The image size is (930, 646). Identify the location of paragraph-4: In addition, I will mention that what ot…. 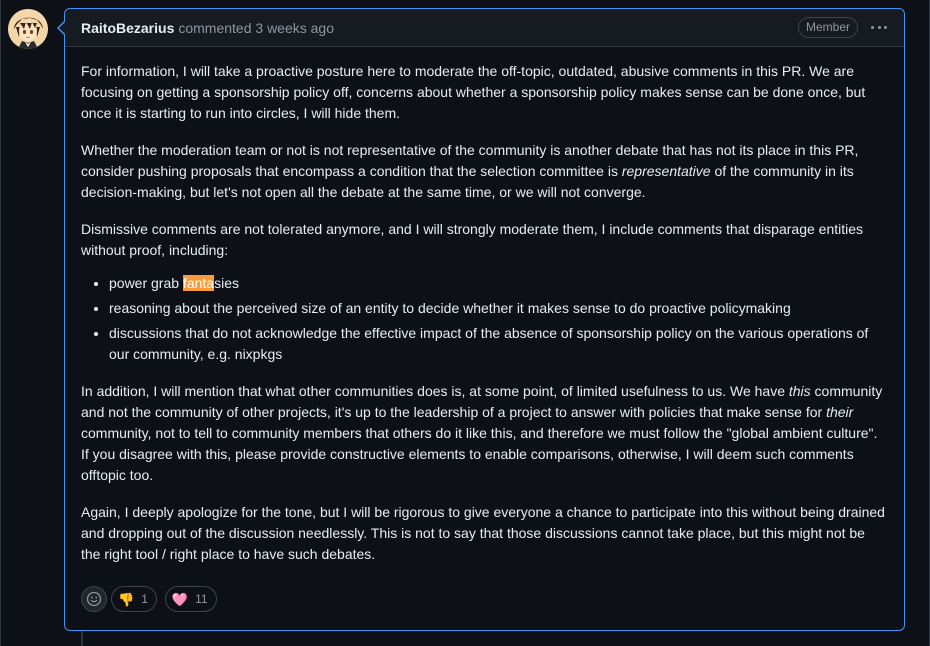
(482, 433).